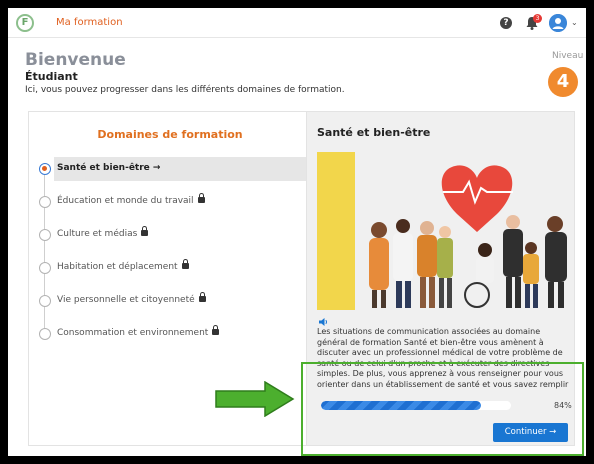 The height and width of the screenshot is (464, 594). Describe the element at coordinates (506, 23) in the screenshot. I see `help-icon: ?` at that location.